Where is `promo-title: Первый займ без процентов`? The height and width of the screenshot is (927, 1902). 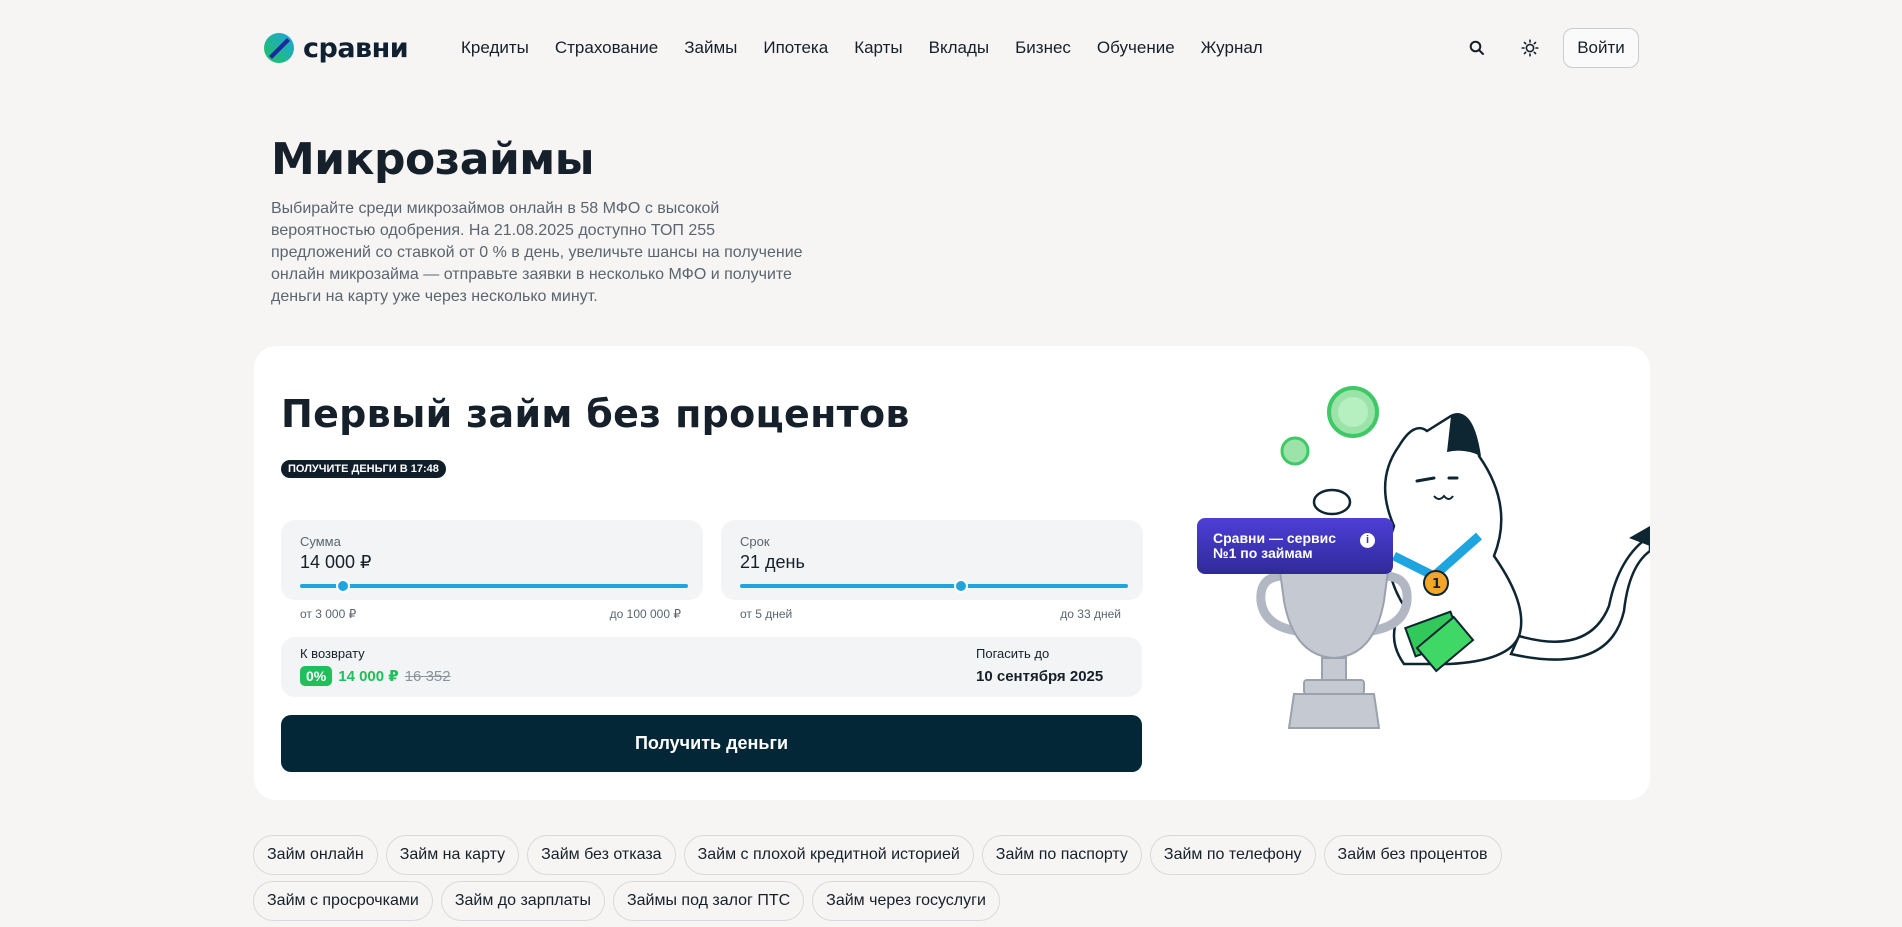
promo-title: Первый займ без процентов is located at coordinates (595, 414).